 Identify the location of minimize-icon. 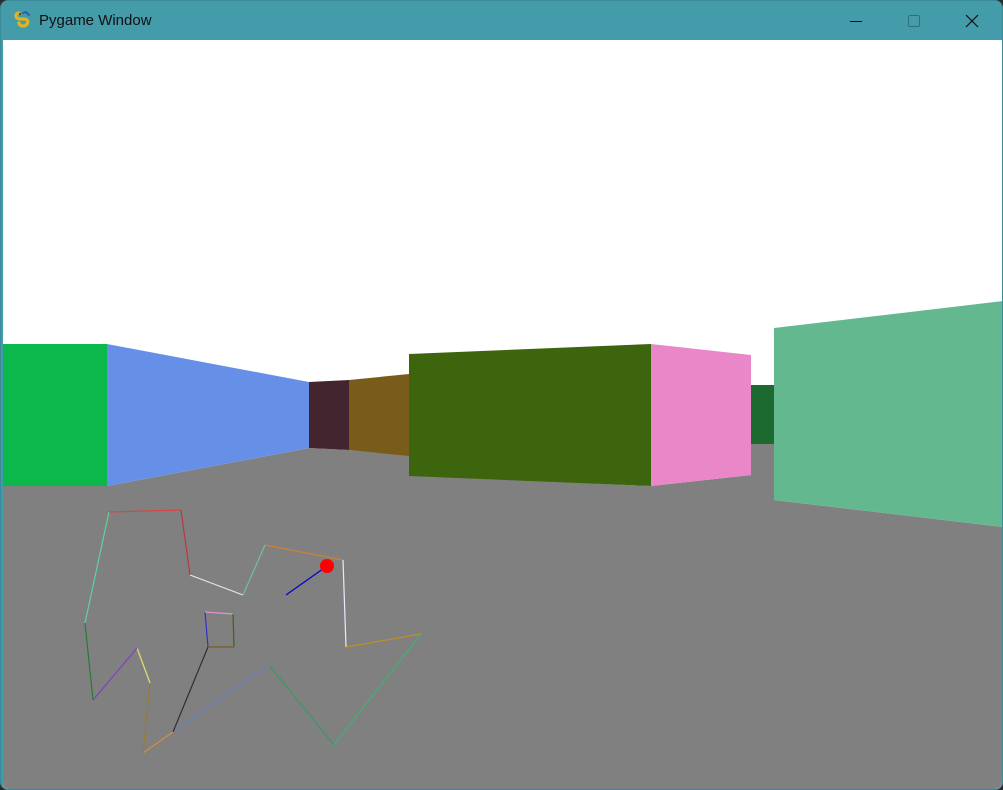
(856, 21).